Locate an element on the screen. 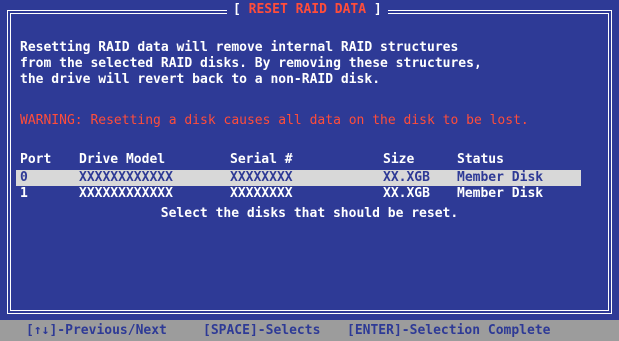  header-port: Port is located at coordinates (36, 159).